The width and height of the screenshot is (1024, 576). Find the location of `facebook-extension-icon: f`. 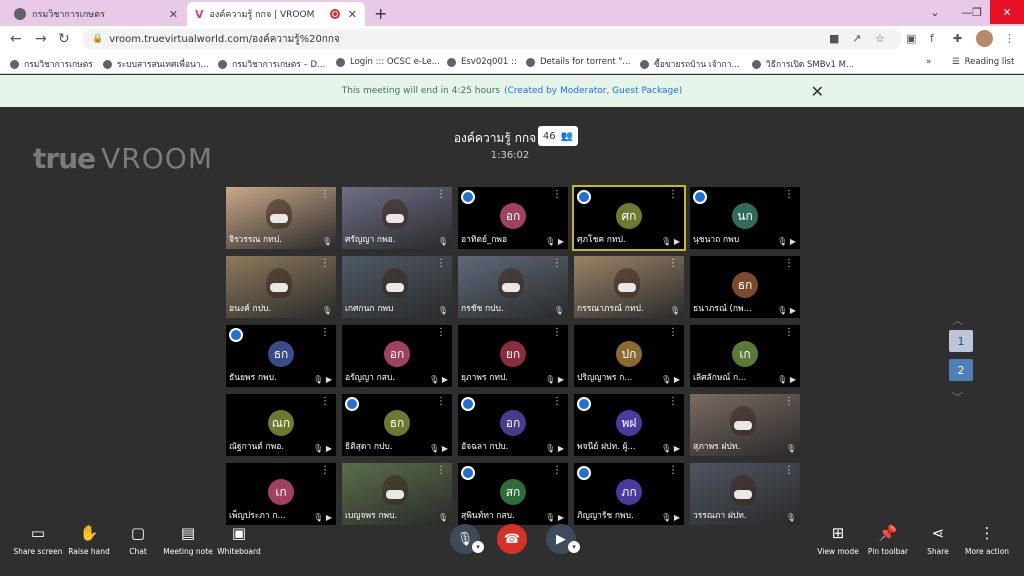

facebook-extension-icon: f is located at coordinates (932, 38).